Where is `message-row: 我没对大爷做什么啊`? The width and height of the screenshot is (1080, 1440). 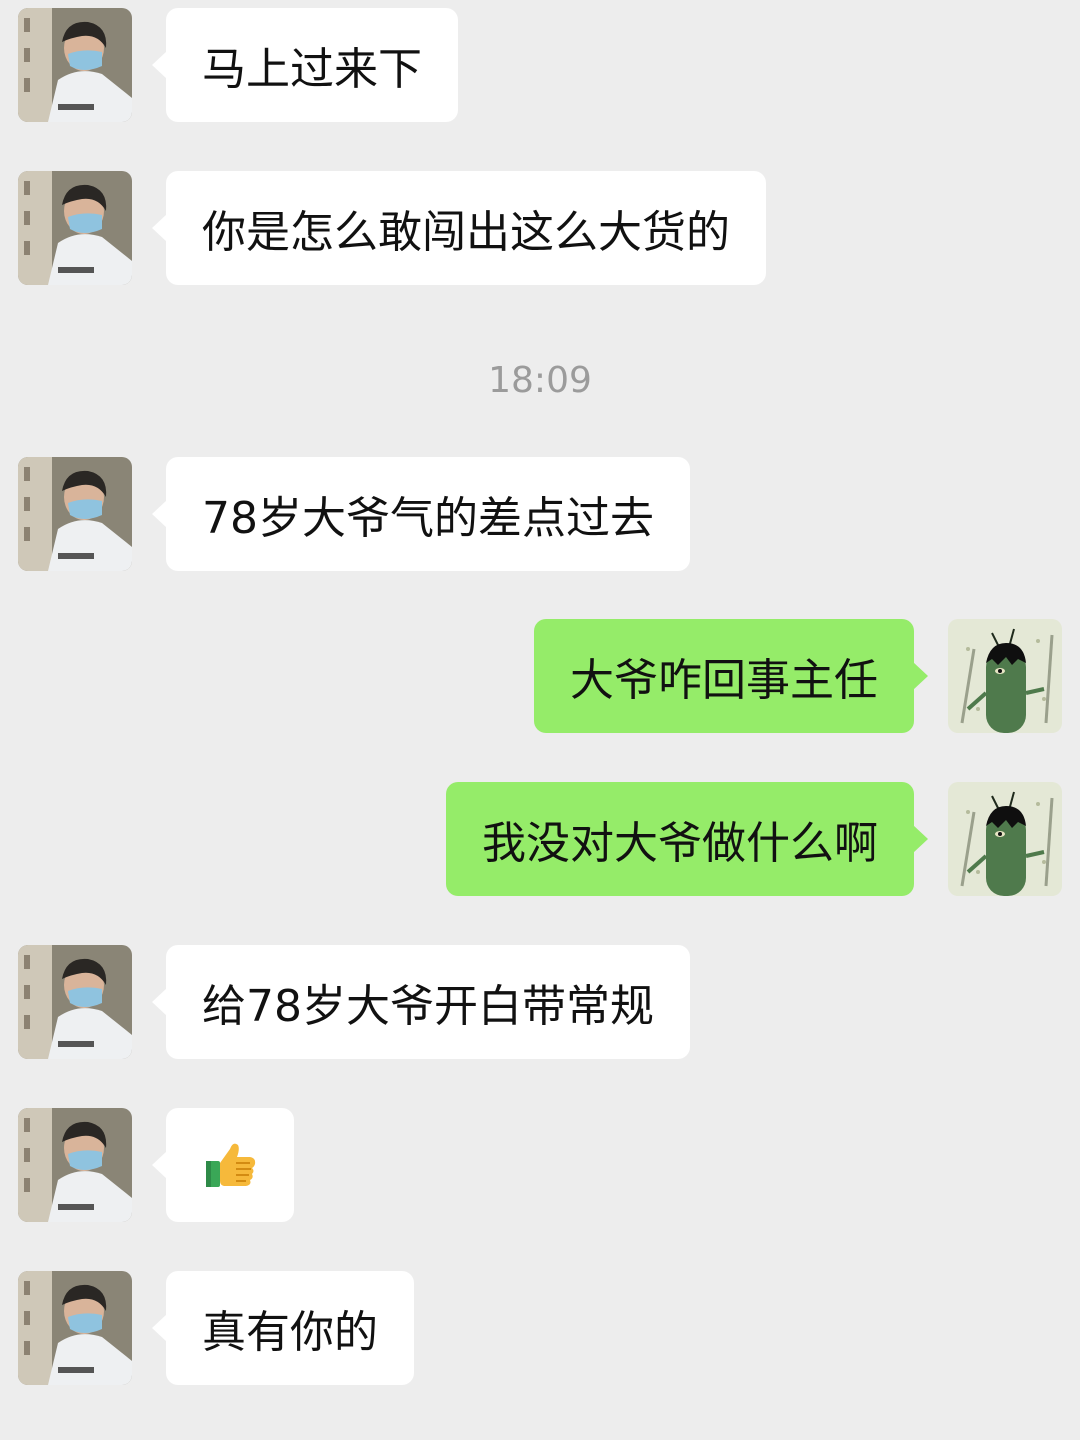
message-row: 我没对大爷做什么啊 is located at coordinates (540, 839).